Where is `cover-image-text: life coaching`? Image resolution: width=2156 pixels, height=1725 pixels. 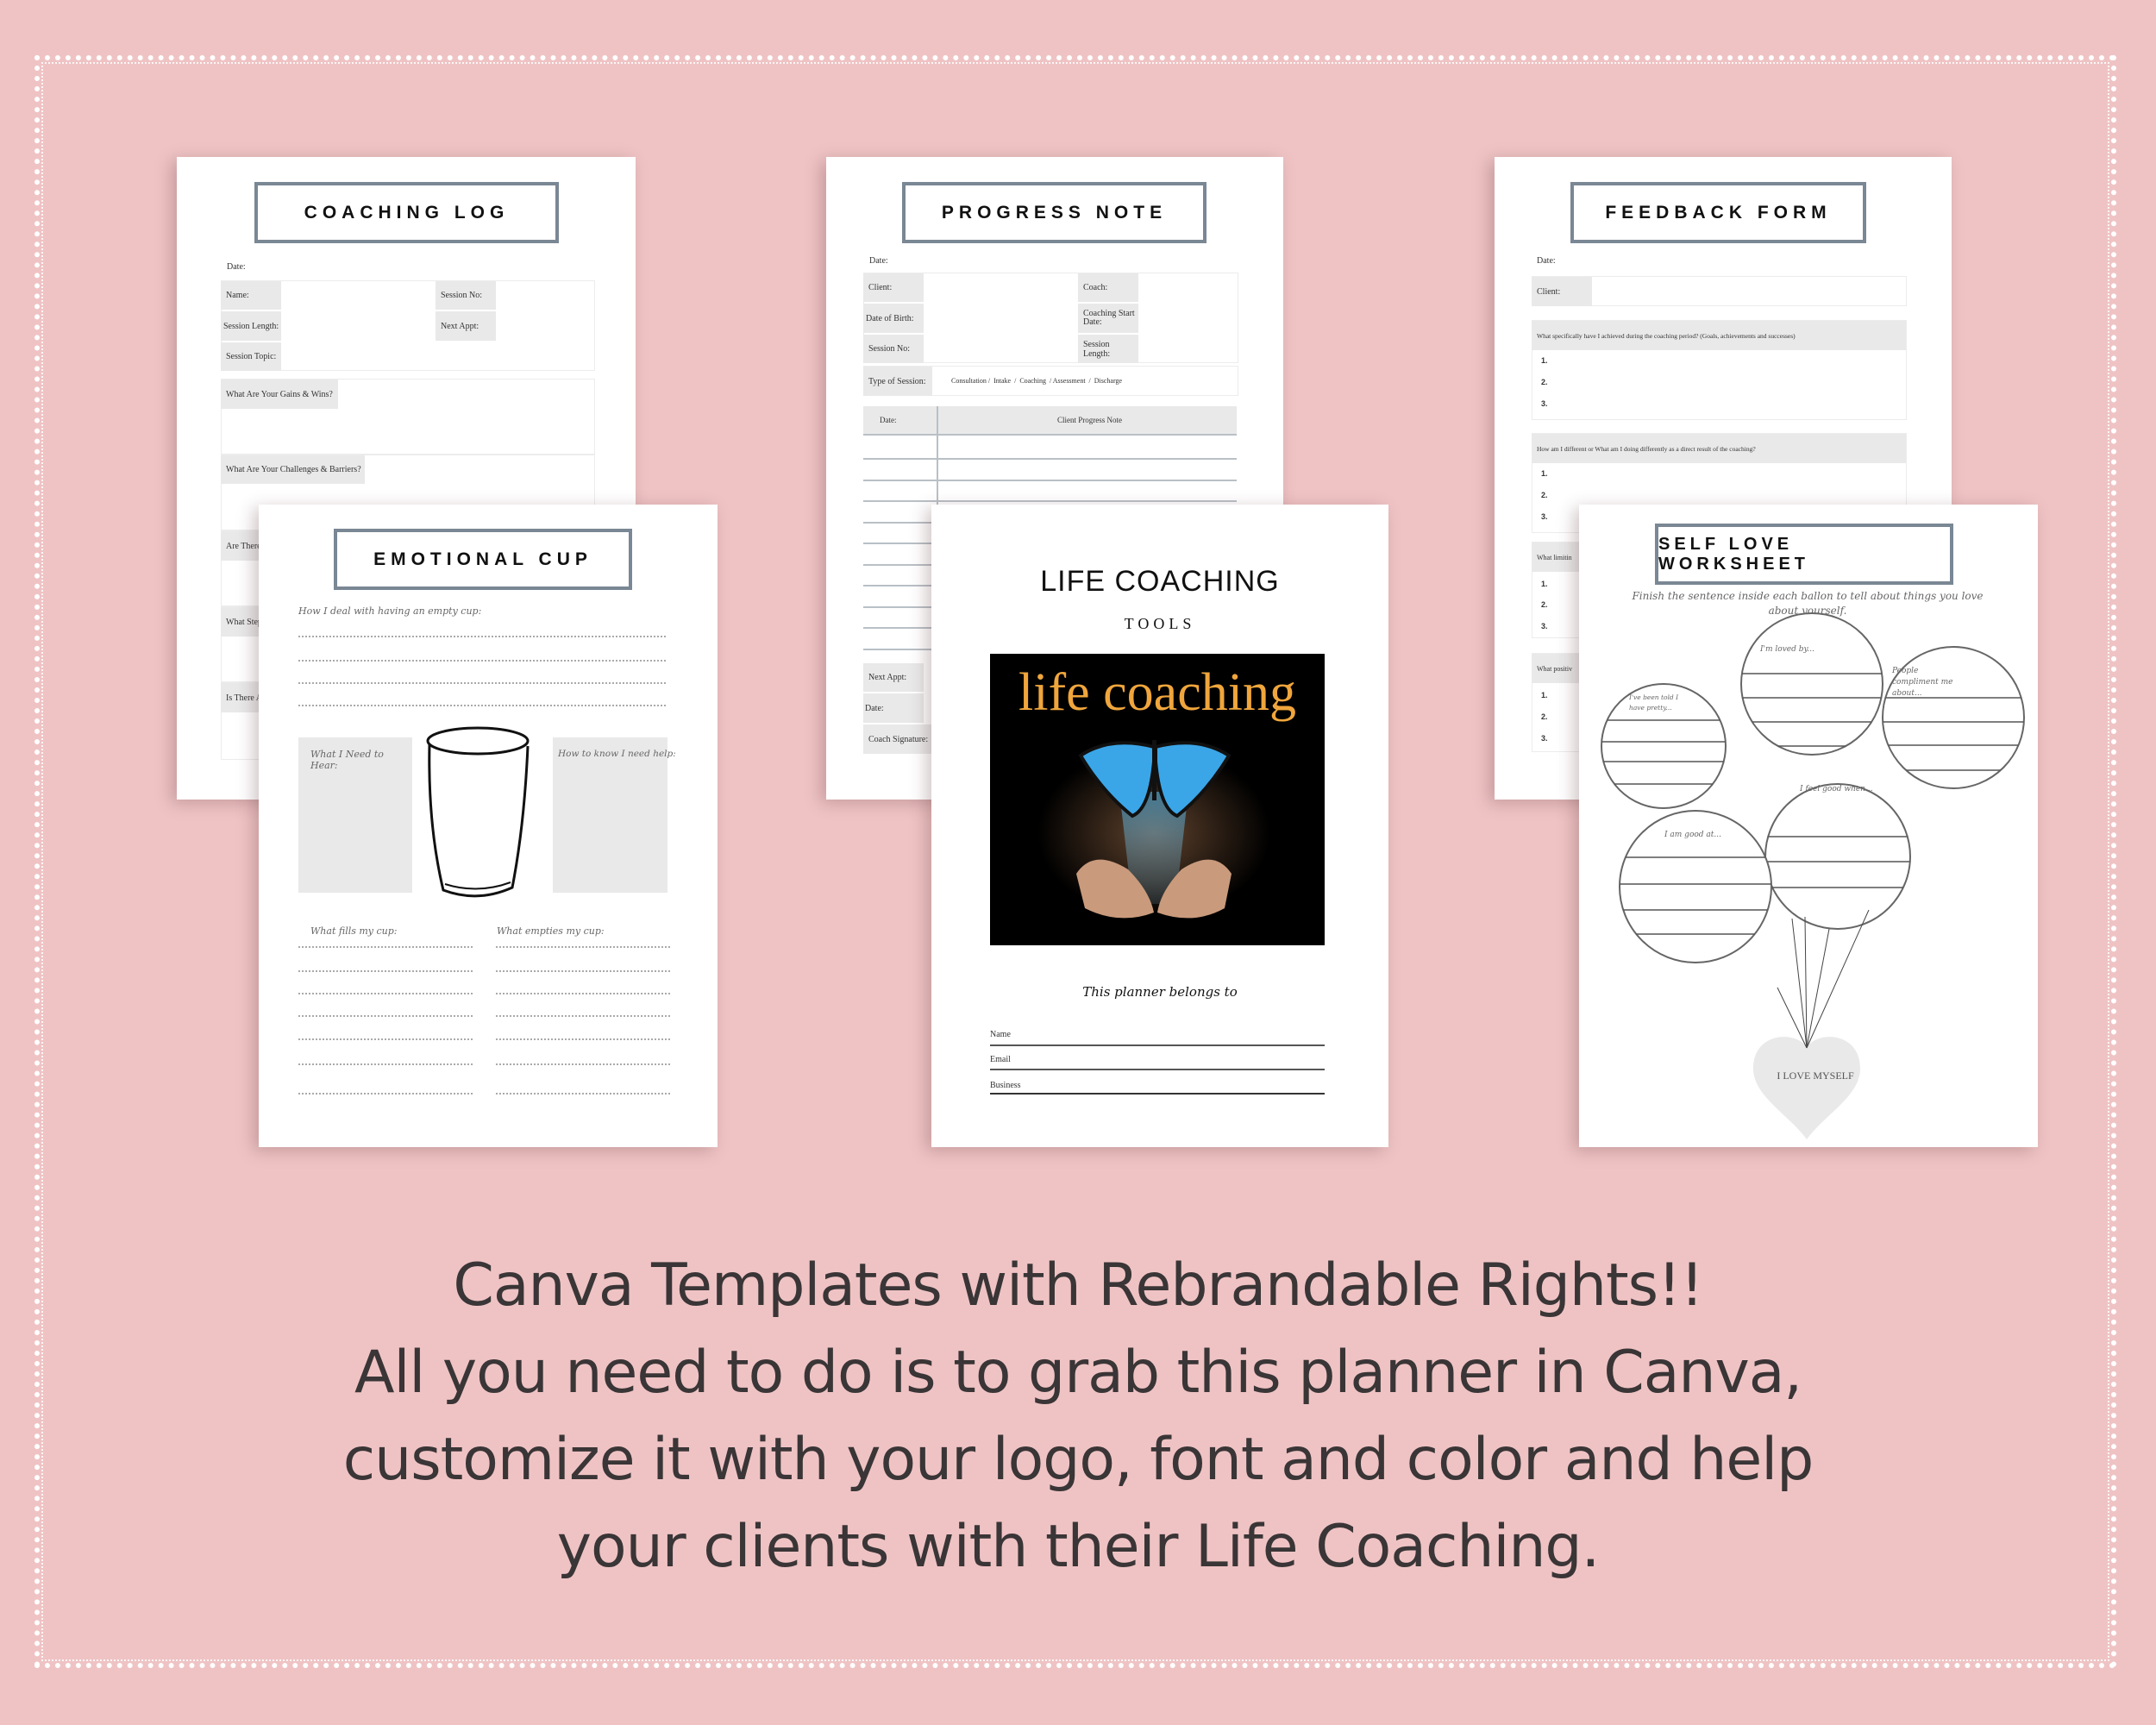
cover-image-text: life coaching is located at coordinates (1157, 693).